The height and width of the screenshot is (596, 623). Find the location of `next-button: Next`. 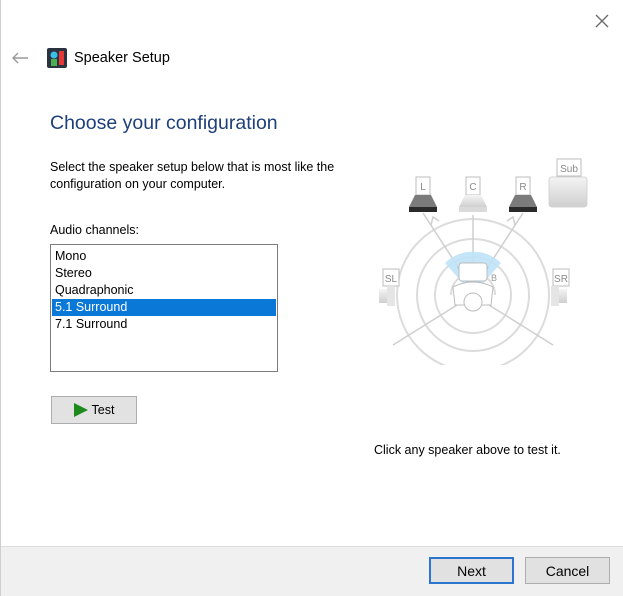

next-button: Next is located at coordinates (471, 570).